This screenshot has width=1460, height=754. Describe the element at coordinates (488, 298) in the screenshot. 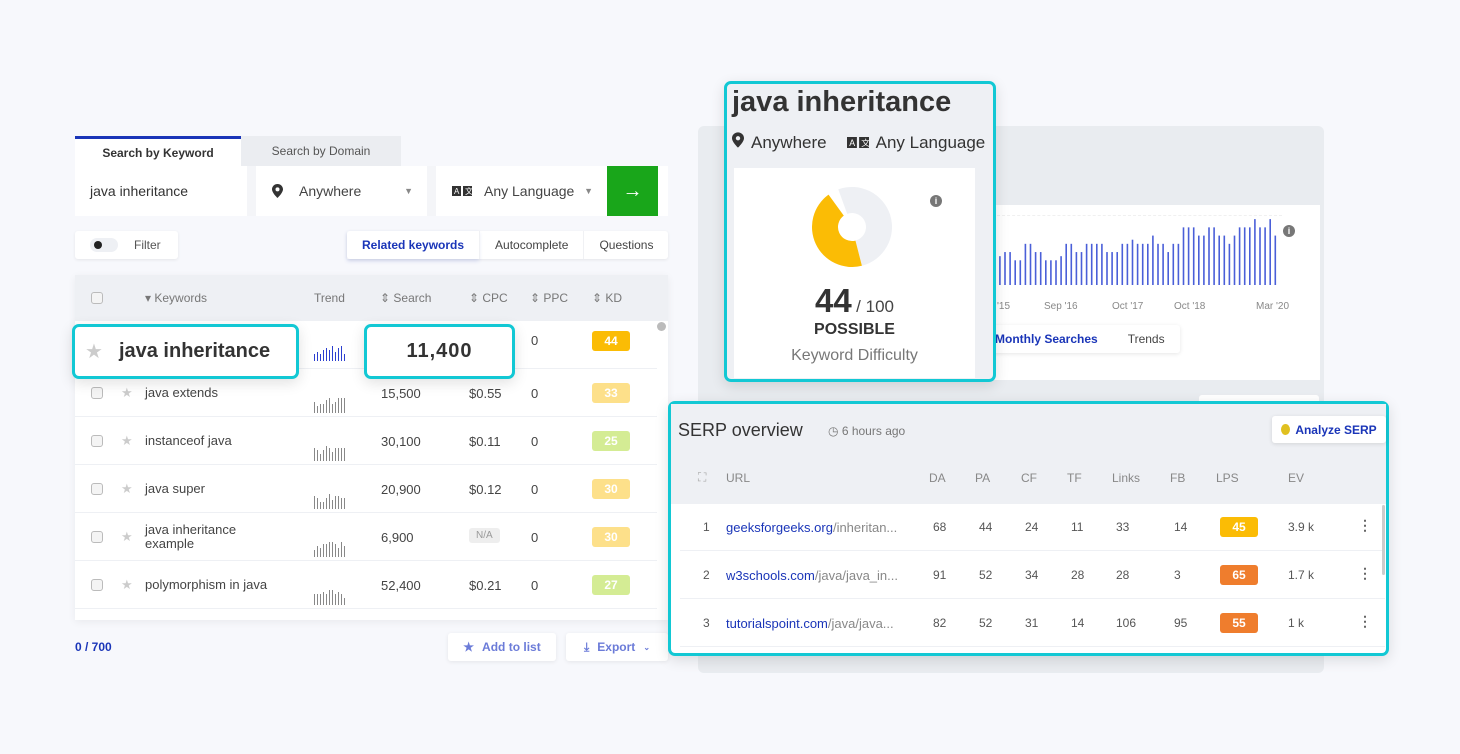

I see `sort-cpc-header: ⇕ CPC` at that location.